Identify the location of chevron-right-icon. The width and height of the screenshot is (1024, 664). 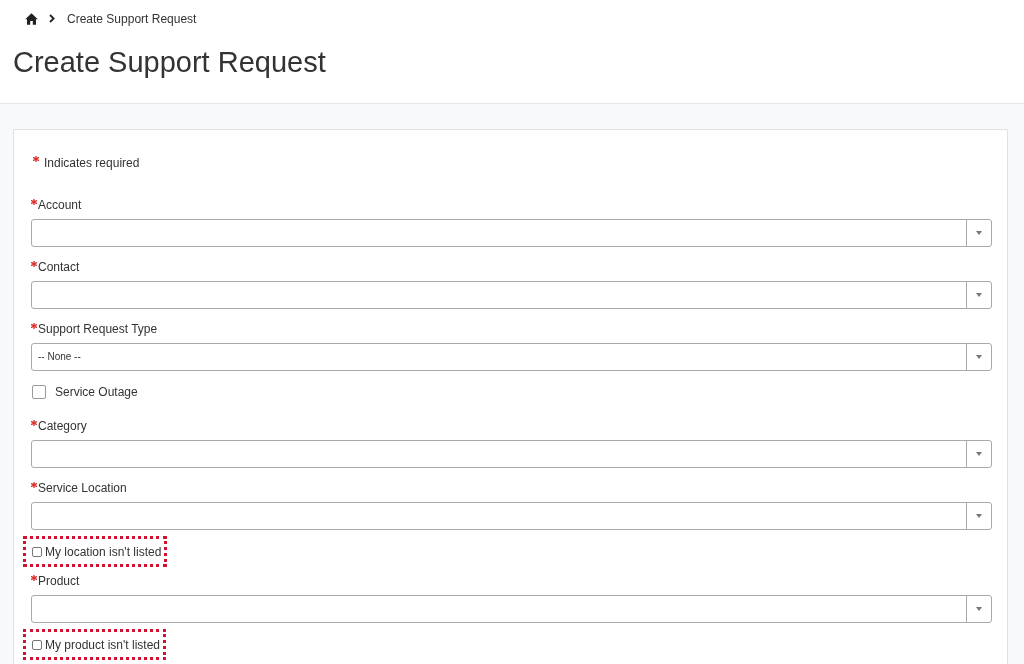
(52, 18).